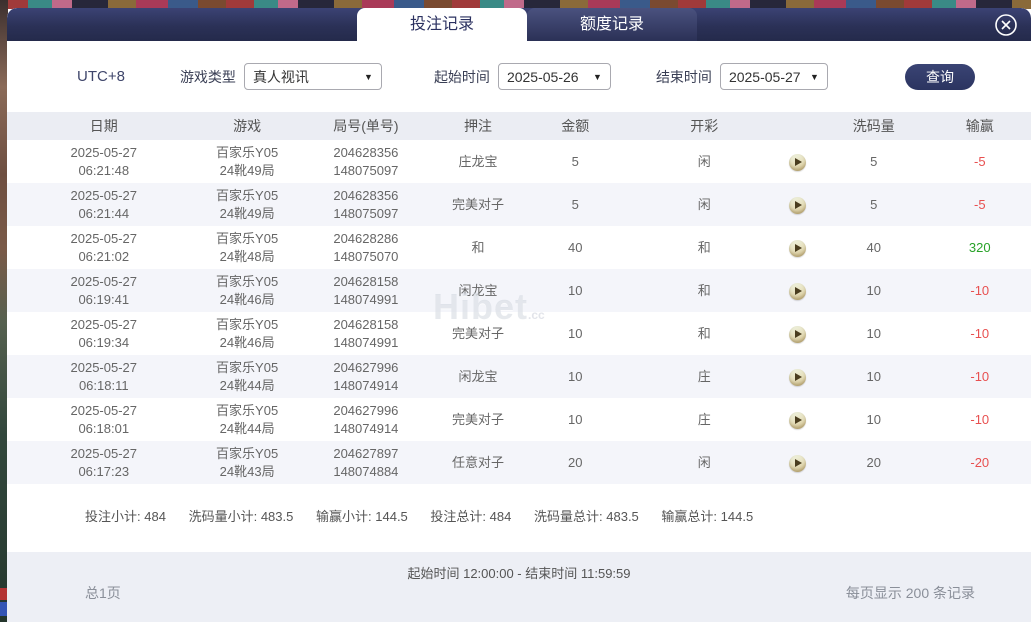  Describe the element at coordinates (478, 161) in the screenshot. I see `bet-type-cell: 庄龙宝` at that location.